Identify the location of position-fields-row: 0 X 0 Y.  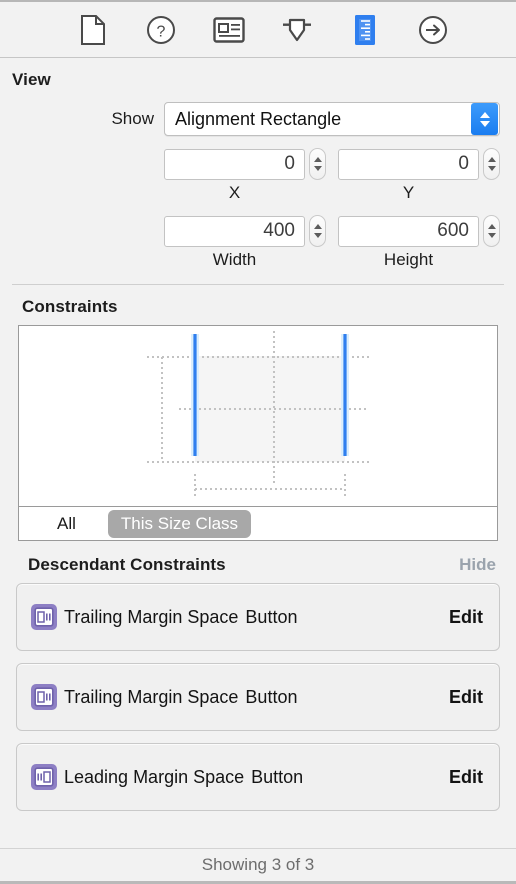
(258, 175).